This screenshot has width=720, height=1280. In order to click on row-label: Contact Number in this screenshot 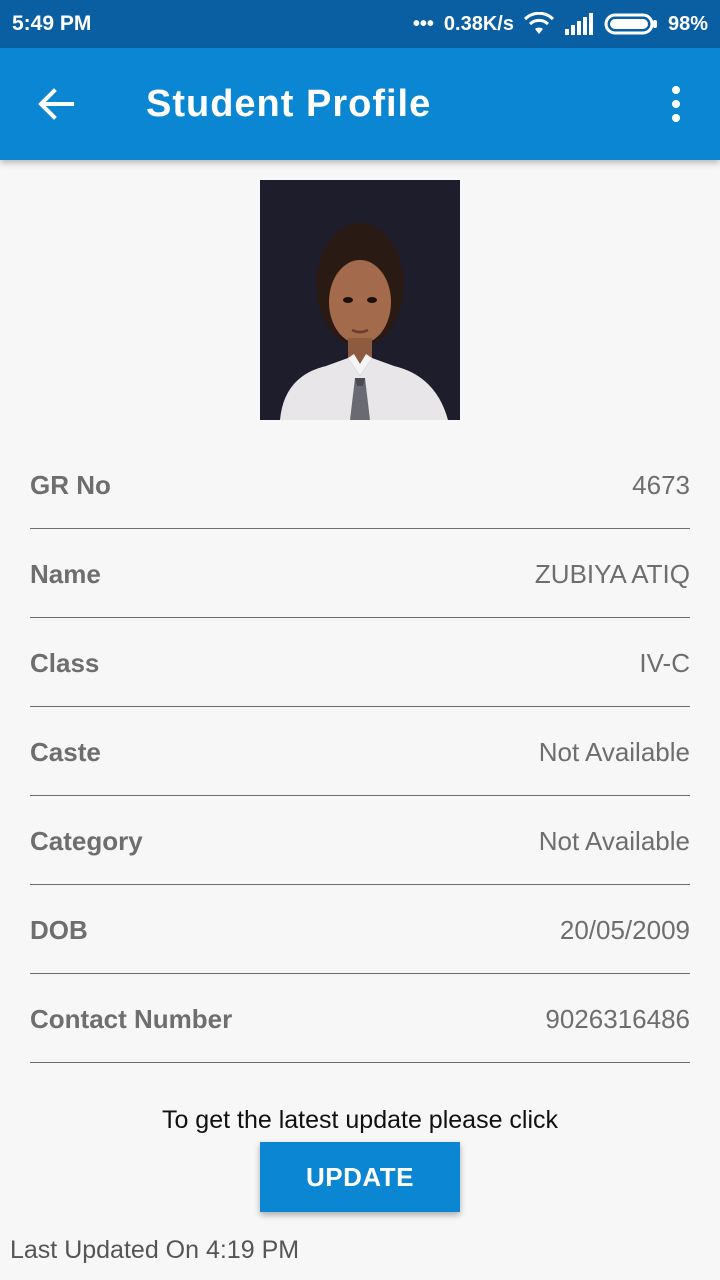, I will do `click(131, 1018)`.